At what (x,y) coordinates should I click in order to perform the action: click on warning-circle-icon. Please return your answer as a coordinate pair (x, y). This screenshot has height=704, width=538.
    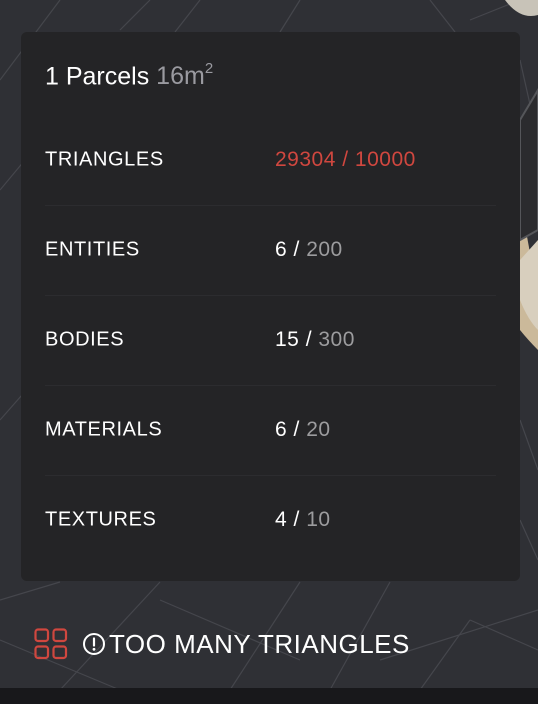
    Looking at the image, I should click on (94, 644).